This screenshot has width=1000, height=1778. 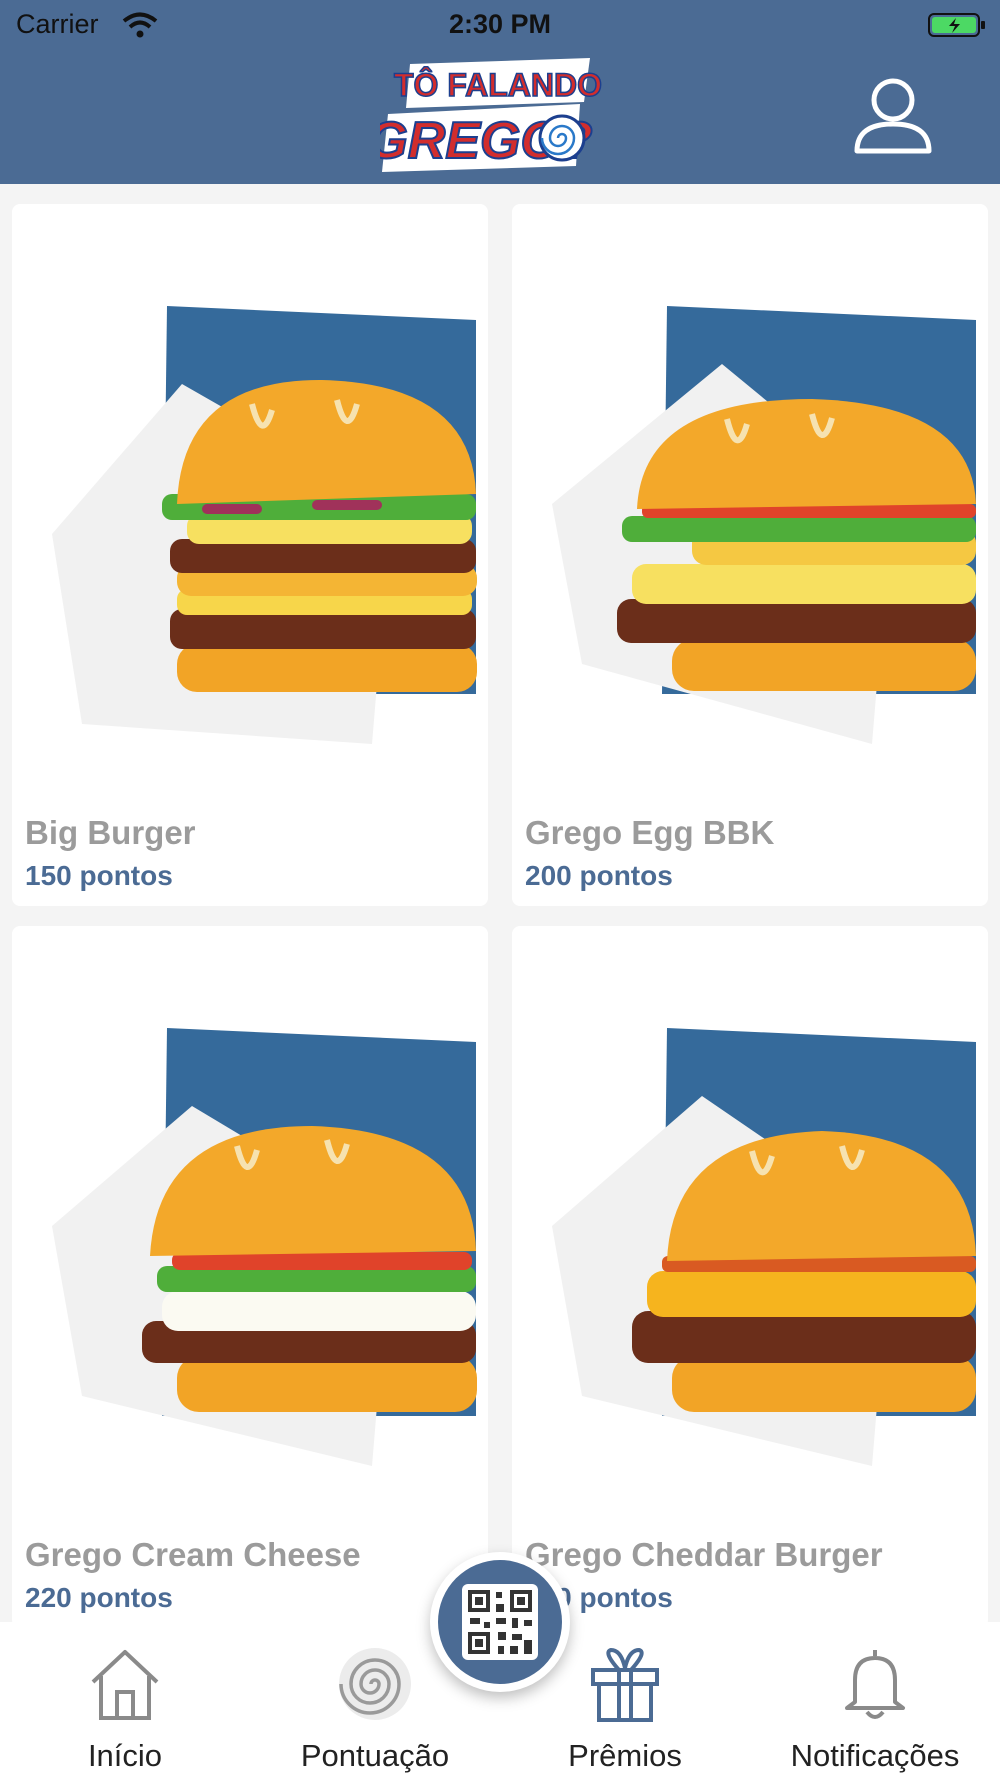 What do you see at coordinates (491, 115) in the screenshot?
I see `brand-logo: TÔ FALANDO GREGO?` at bounding box center [491, 115].